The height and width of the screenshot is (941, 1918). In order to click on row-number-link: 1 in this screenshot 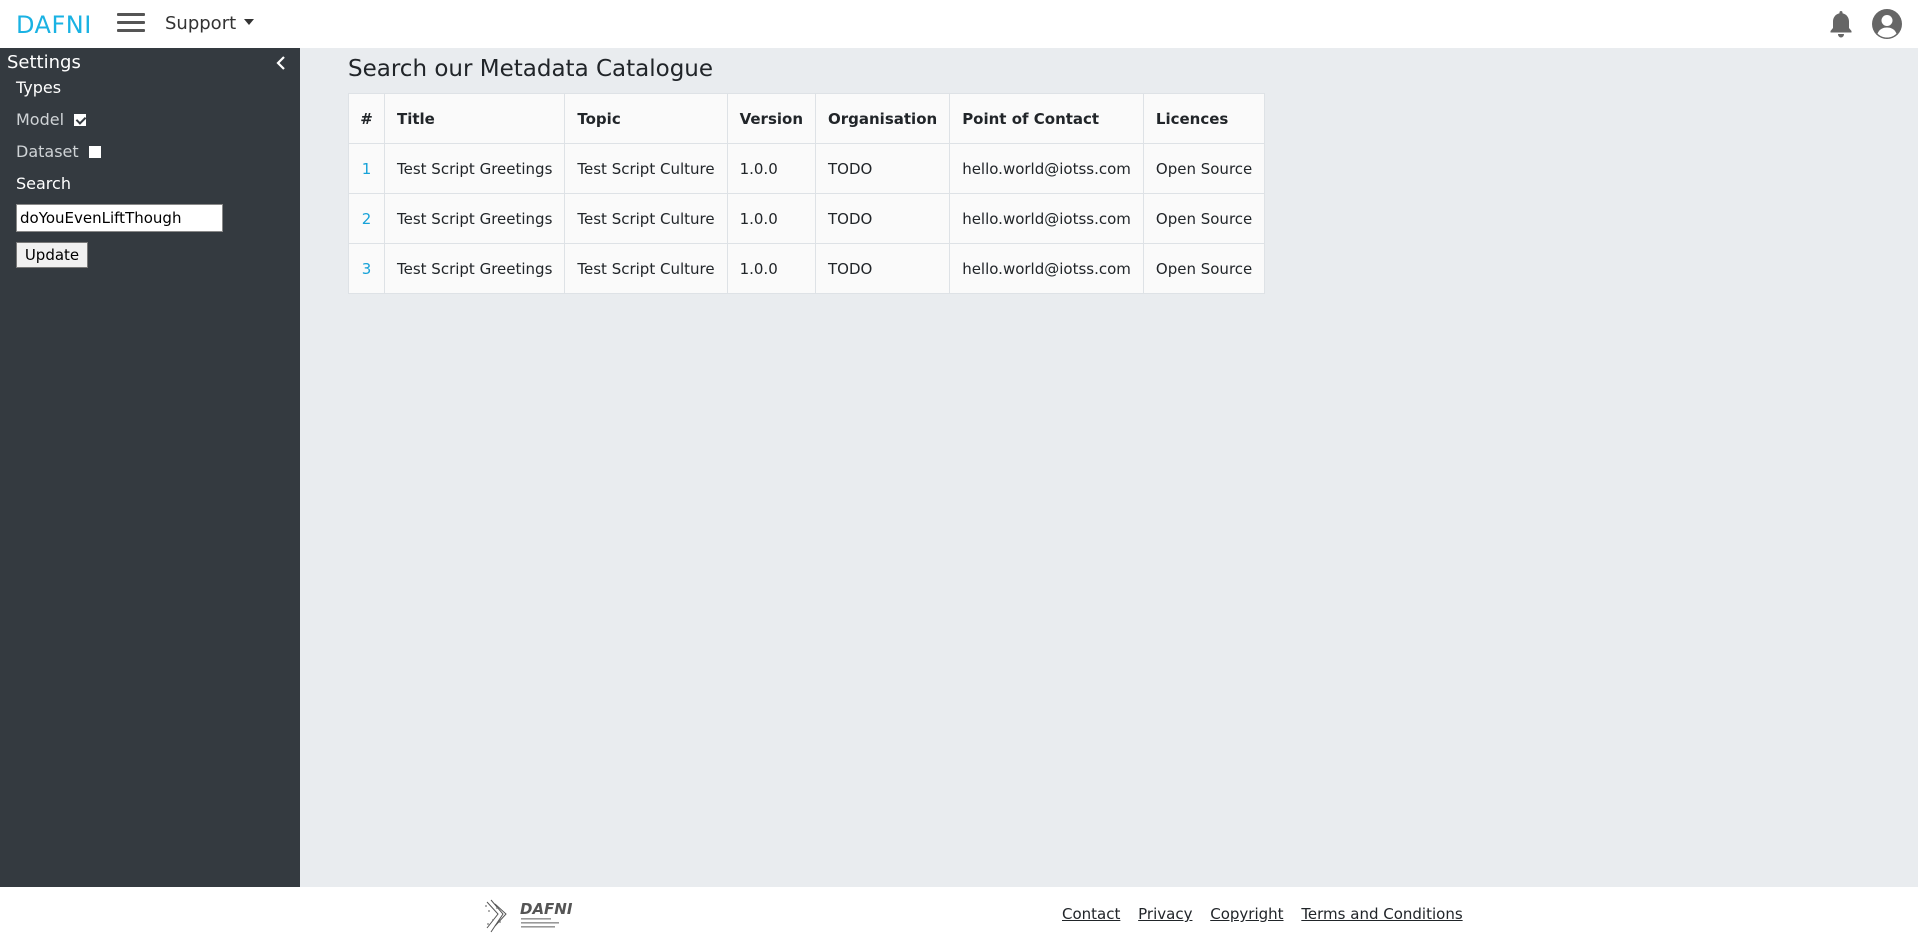, I will do `click(367, 169)`.